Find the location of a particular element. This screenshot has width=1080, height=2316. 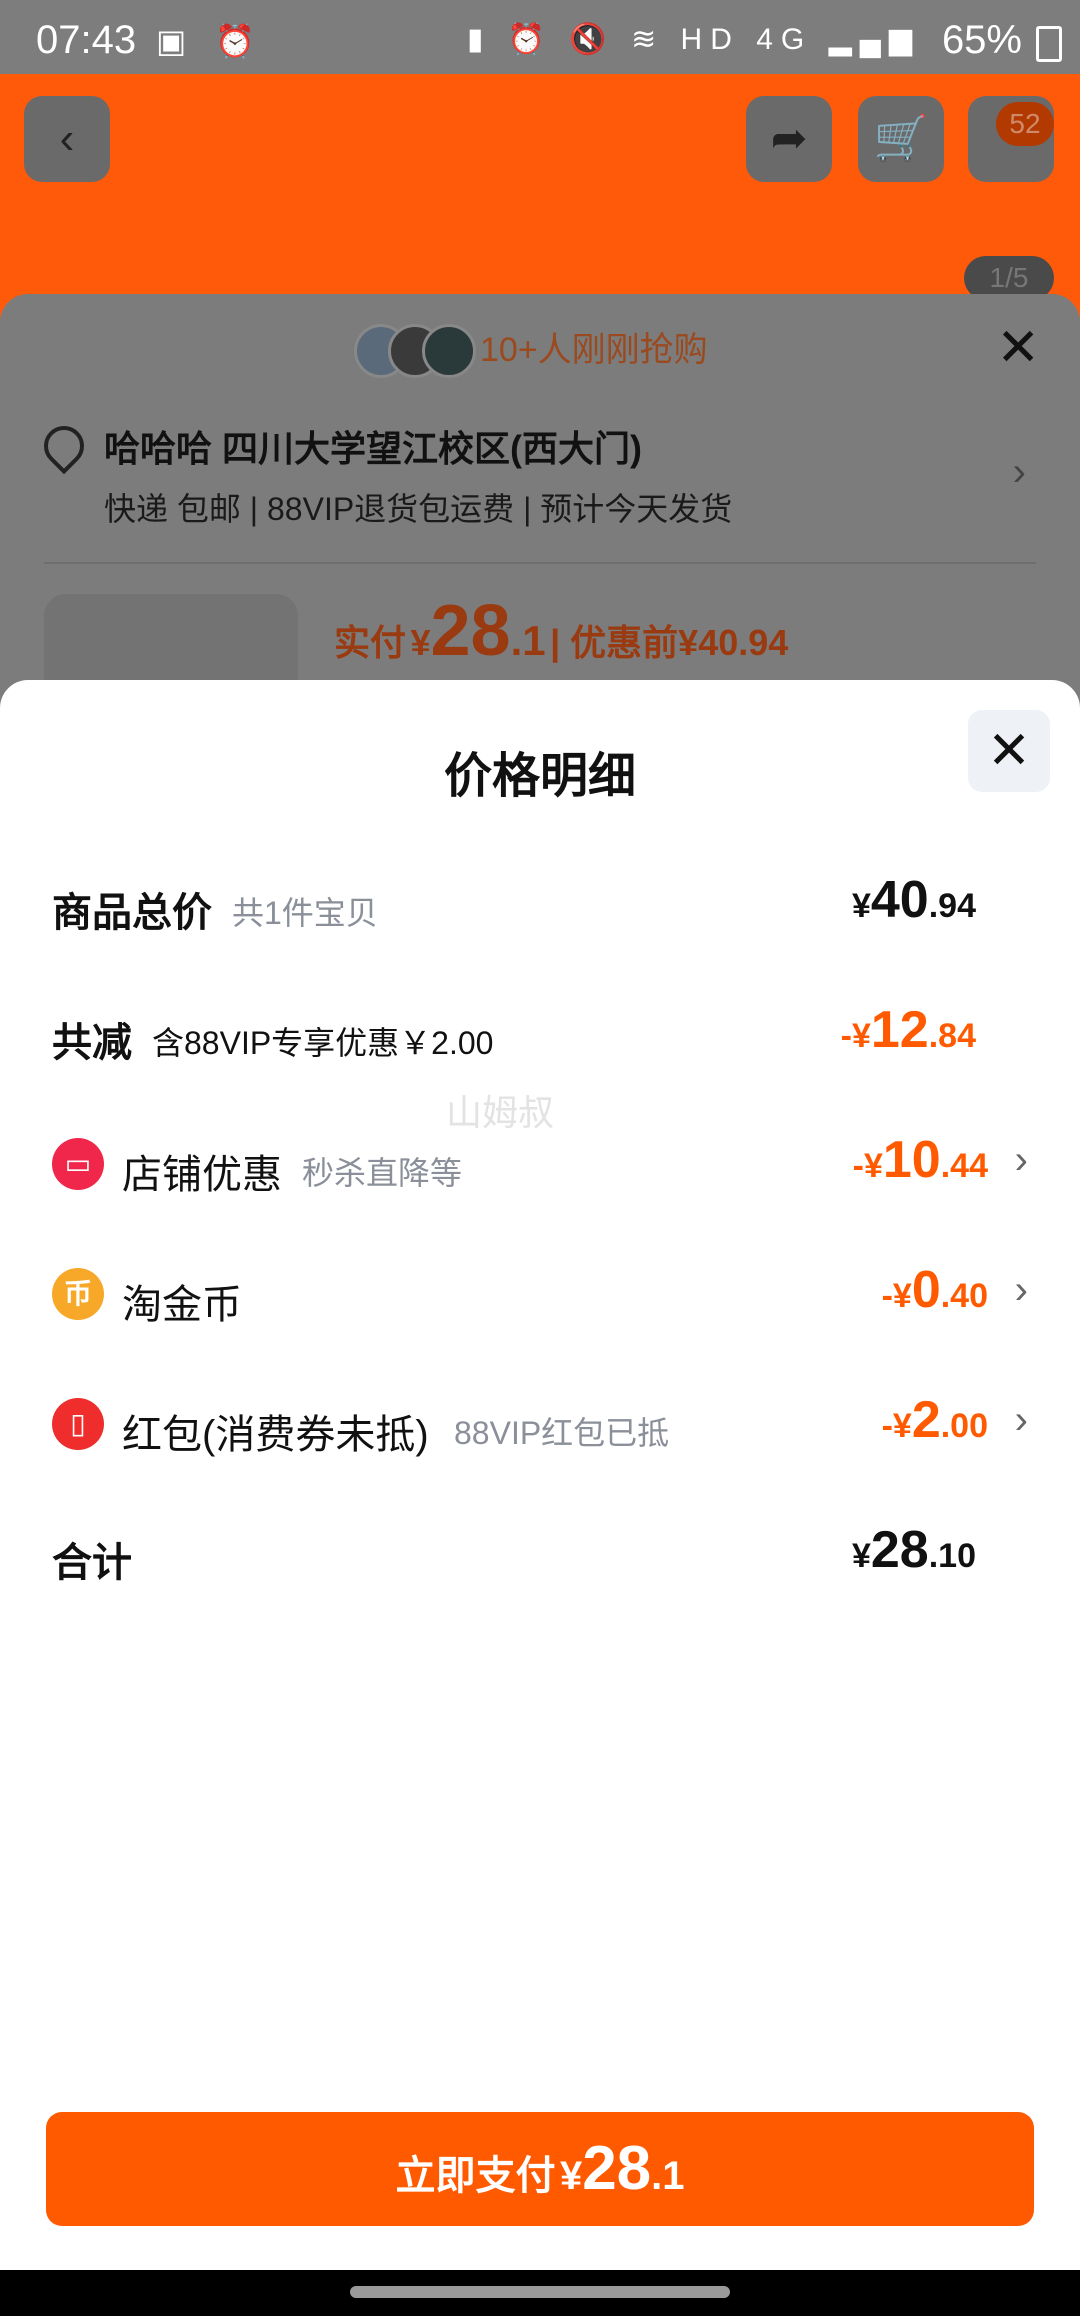

store-coupon-icon: ▭ is located at coordinates (78, 1164).